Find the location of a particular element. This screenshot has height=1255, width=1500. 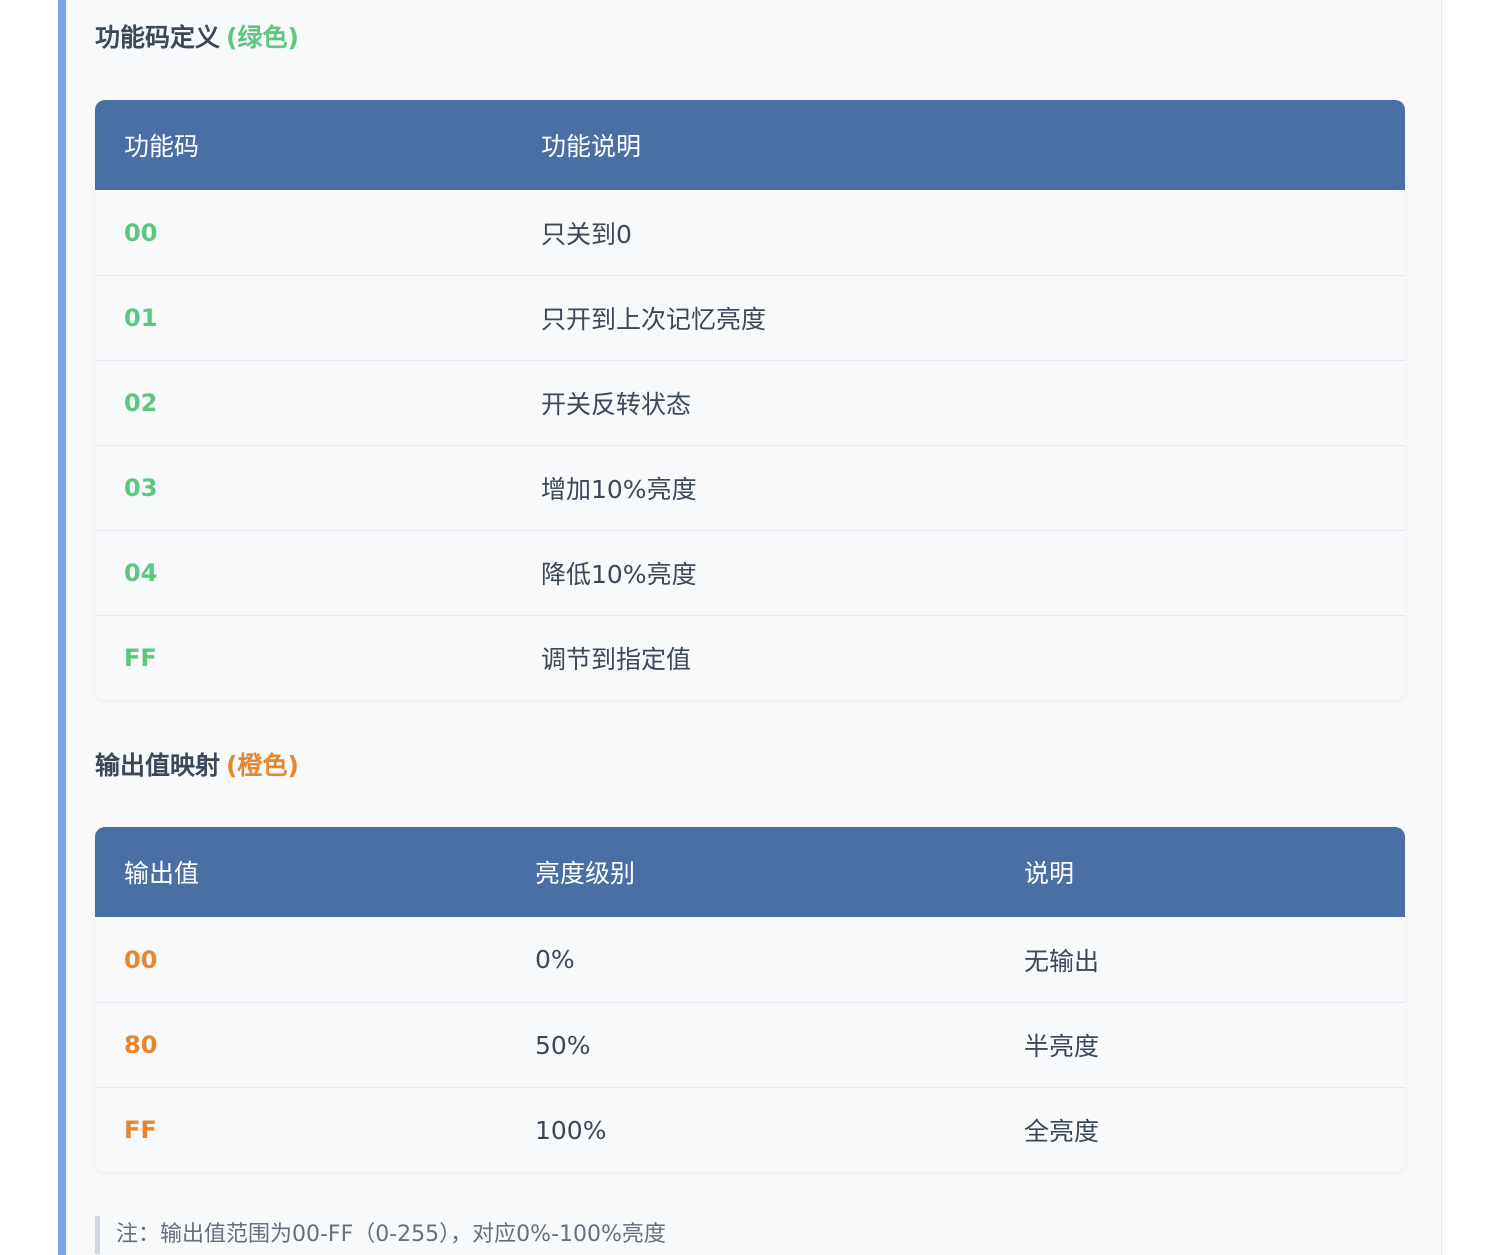

header-brightness-level: 亮度级别 is located at coordinates (585, 873).